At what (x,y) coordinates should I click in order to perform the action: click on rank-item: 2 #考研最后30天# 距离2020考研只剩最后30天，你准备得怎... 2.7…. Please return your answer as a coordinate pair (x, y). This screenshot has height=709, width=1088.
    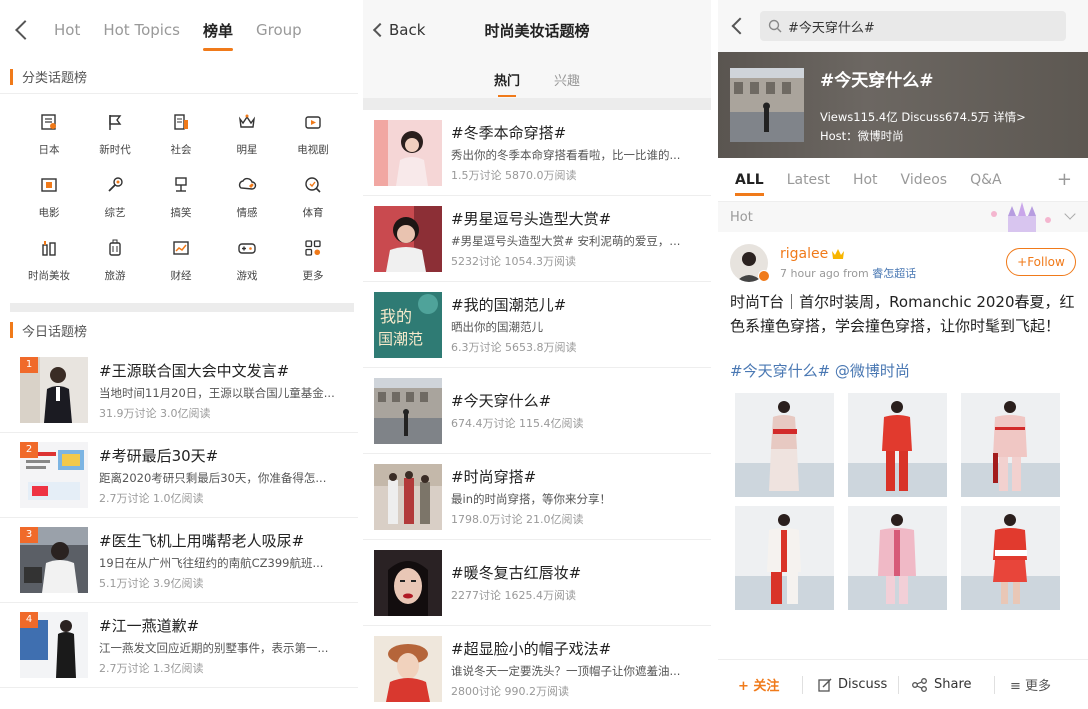
    Looking at the image, I should click on (179, 475).